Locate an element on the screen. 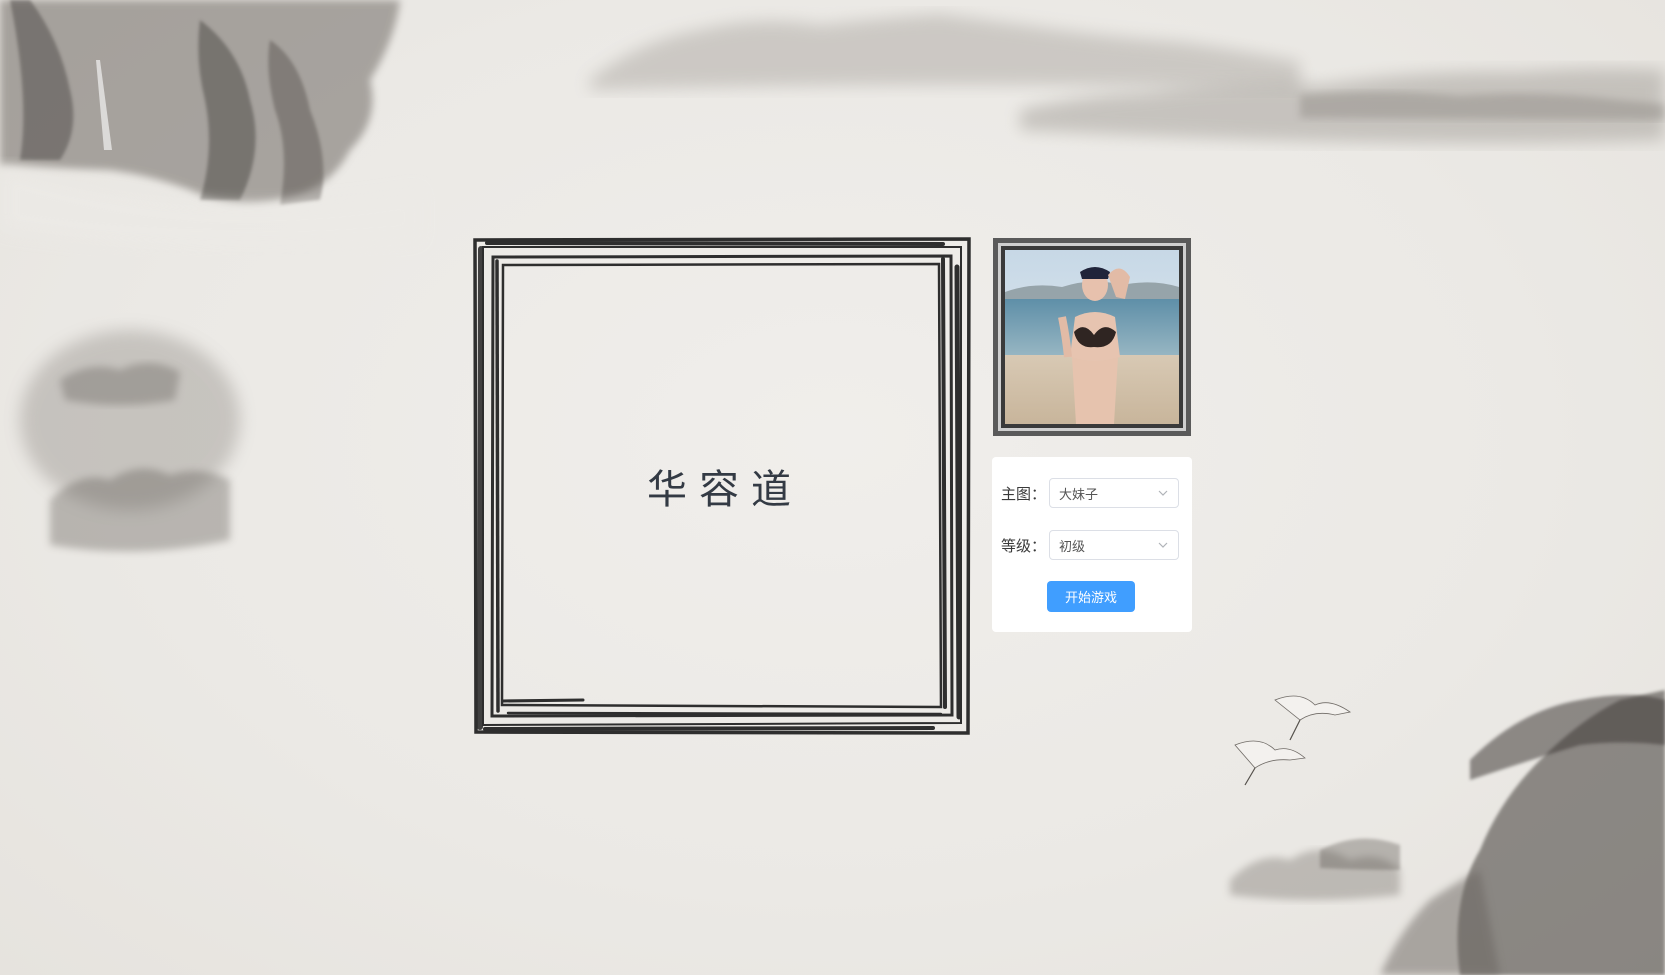  image-select-label: 主图： is located at coordinates (1024, 493).